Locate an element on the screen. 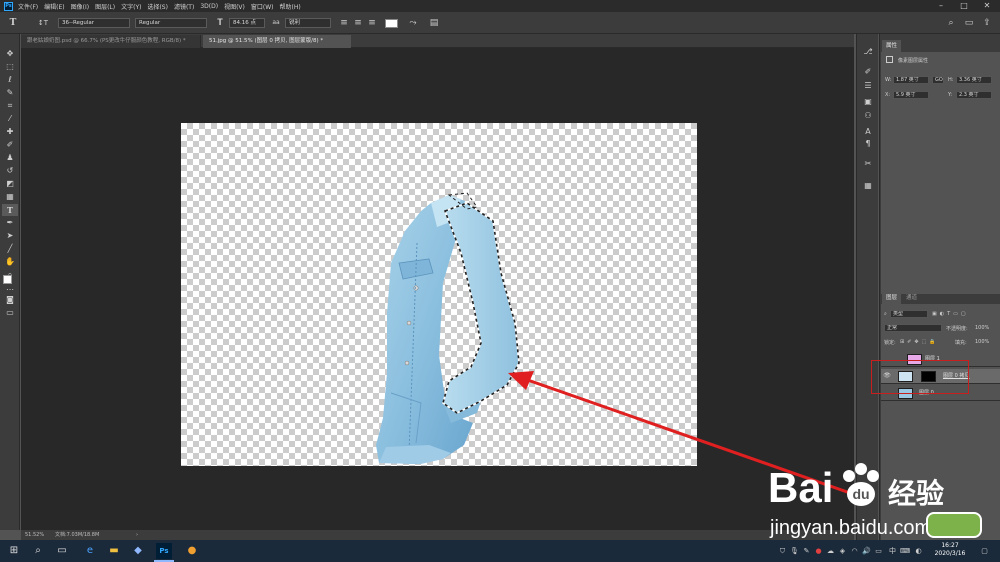  windows-start-icon: ⊞ is located at coordinates (14, 551).